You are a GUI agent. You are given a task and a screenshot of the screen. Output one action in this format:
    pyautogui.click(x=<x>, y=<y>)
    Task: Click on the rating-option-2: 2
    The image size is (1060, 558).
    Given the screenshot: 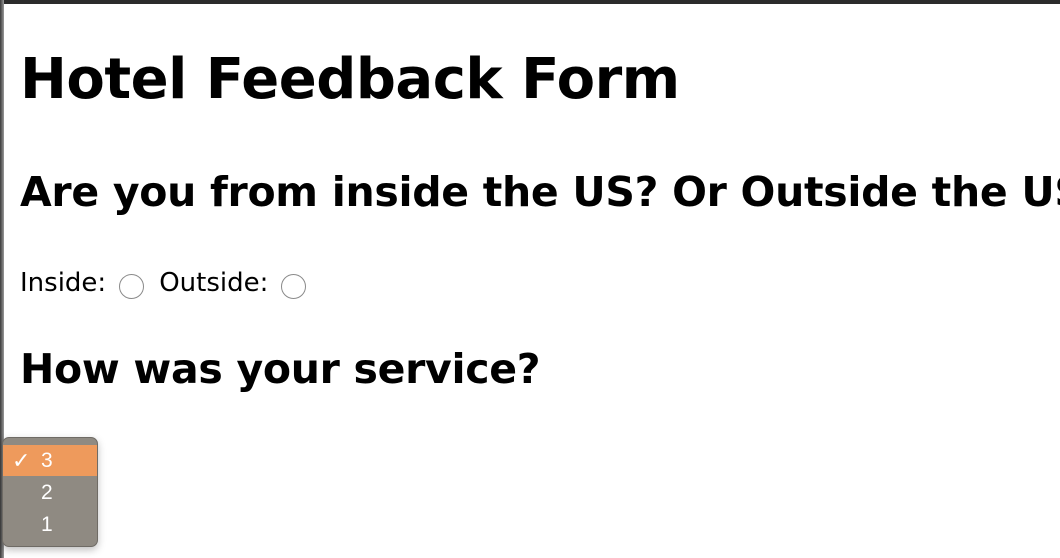 What is the action you would take?
    pyautogui.click(x=50, y=492)
    